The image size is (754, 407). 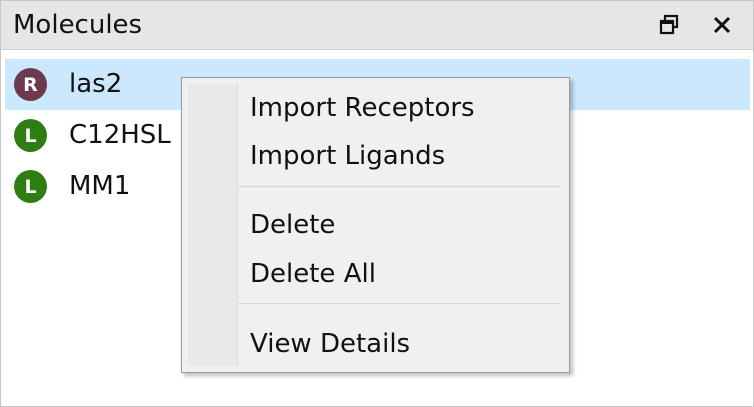 I want to click on molecule-name: MM1, so click(x=100, y=186).